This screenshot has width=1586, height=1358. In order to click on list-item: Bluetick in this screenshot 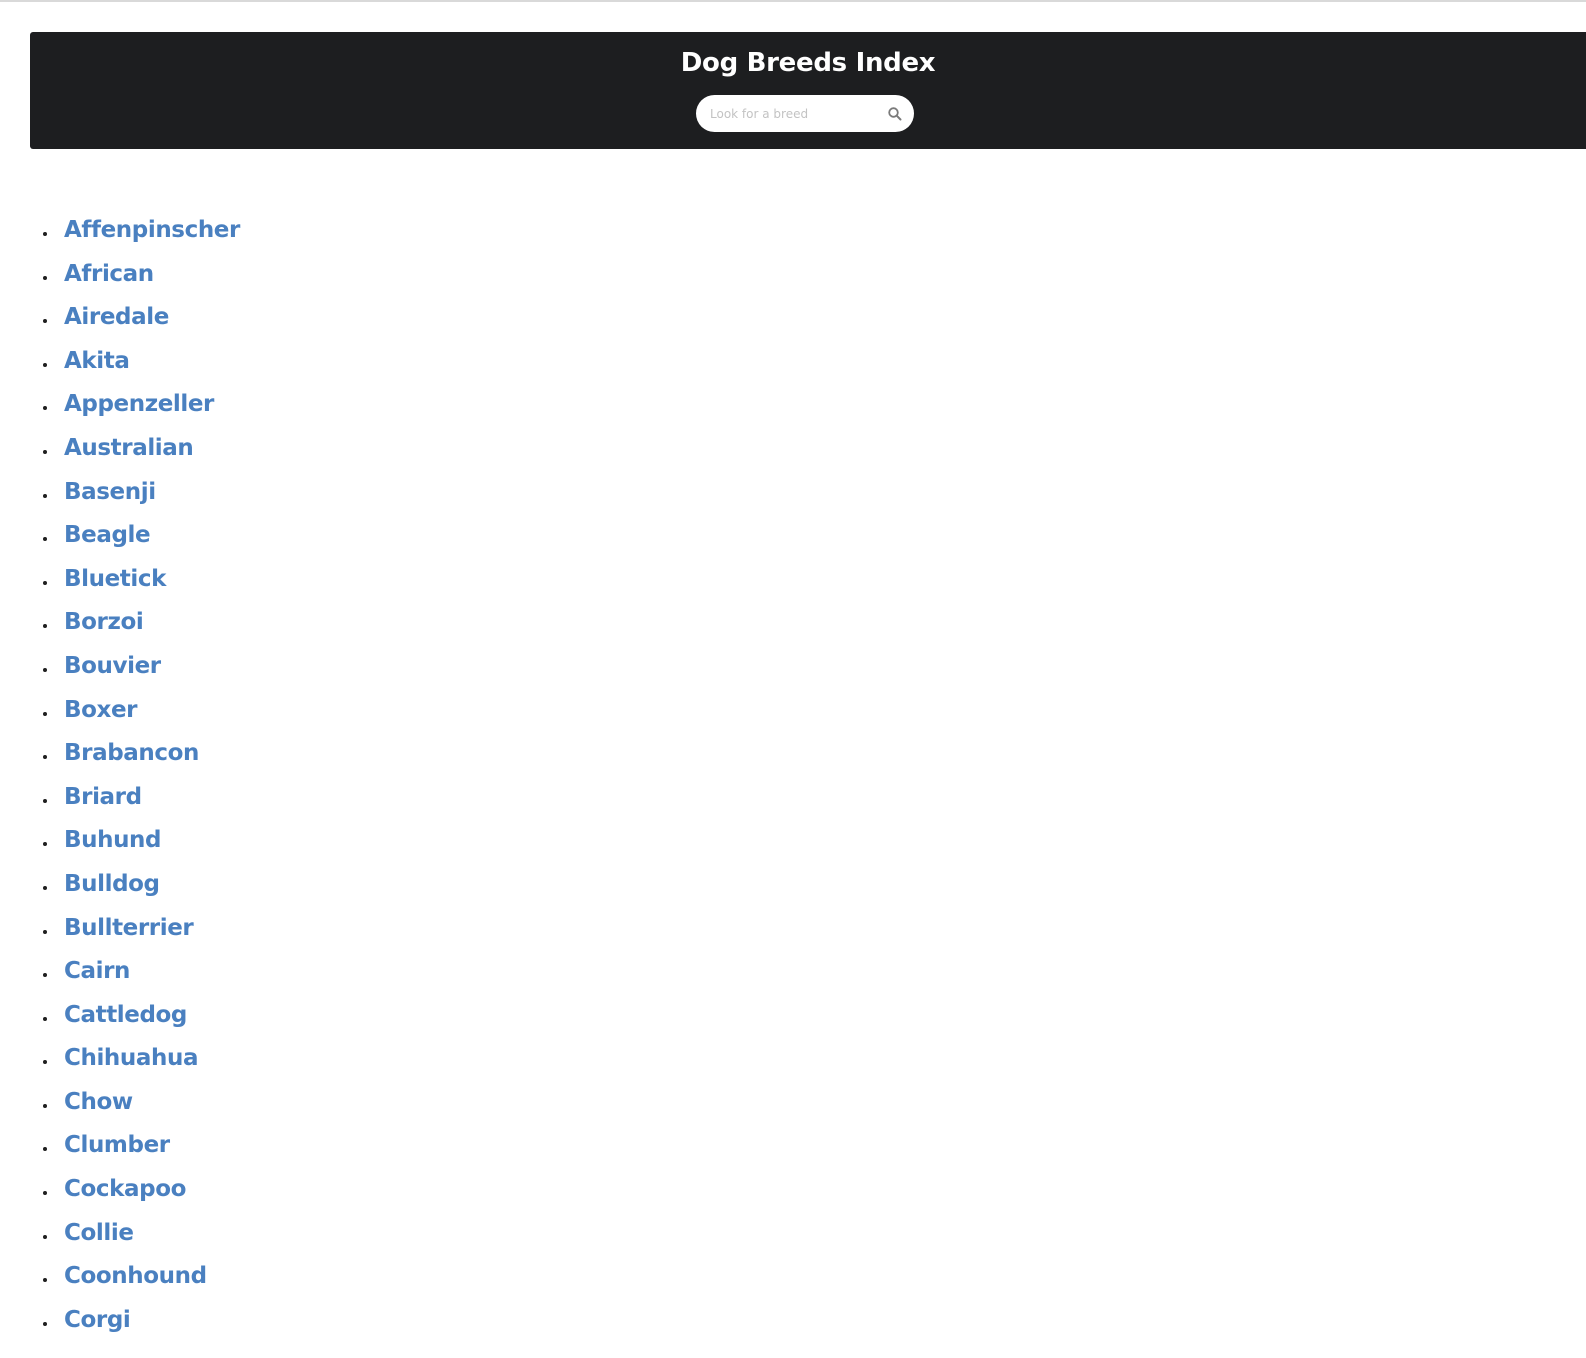, I will do `click(300, 580)`.